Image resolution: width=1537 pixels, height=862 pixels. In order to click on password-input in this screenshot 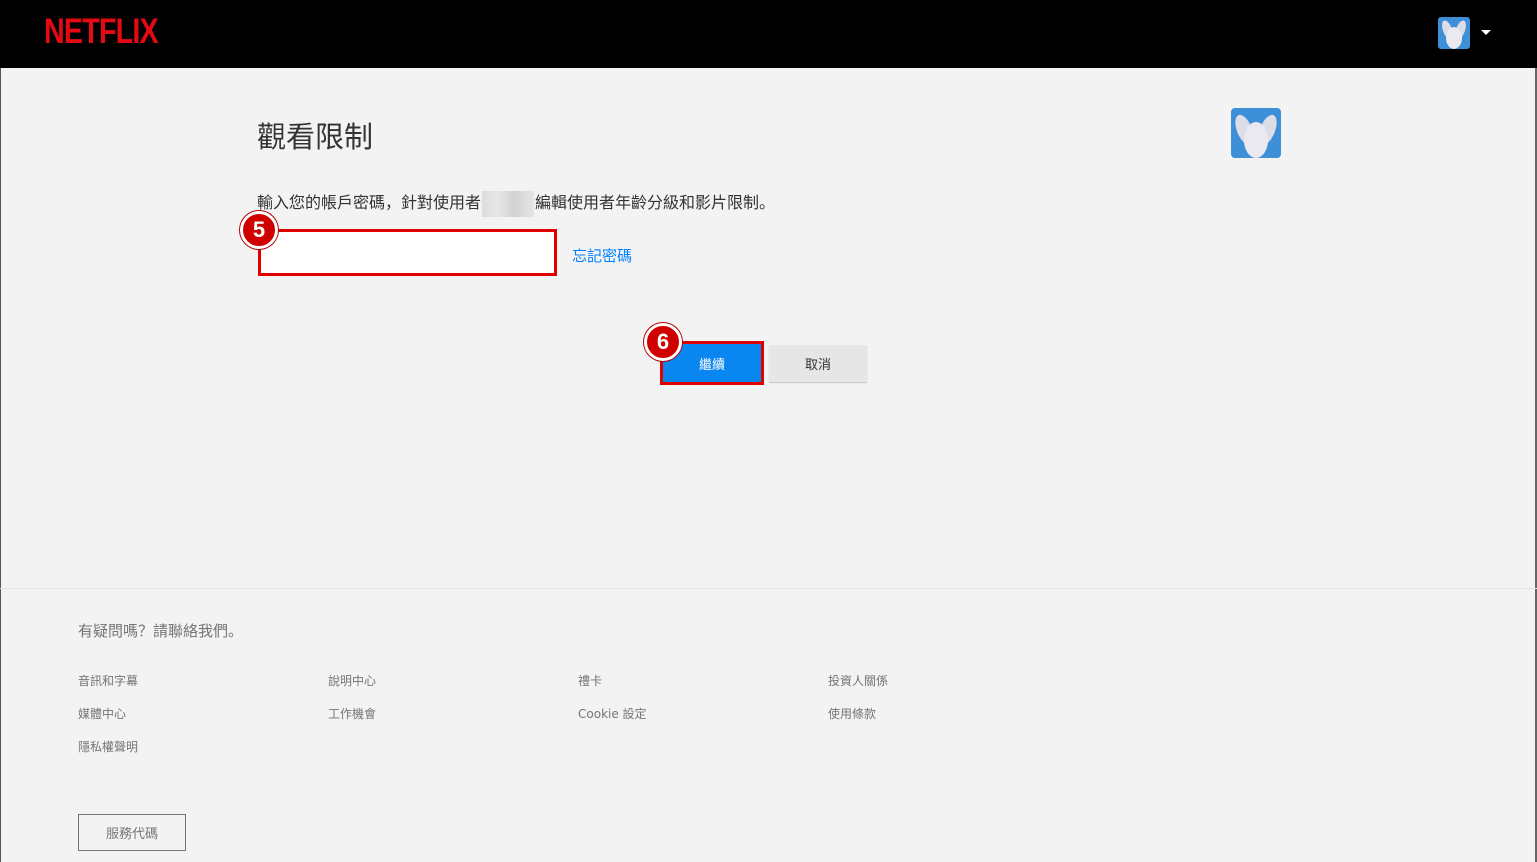, I will do `click(407, 252)`.